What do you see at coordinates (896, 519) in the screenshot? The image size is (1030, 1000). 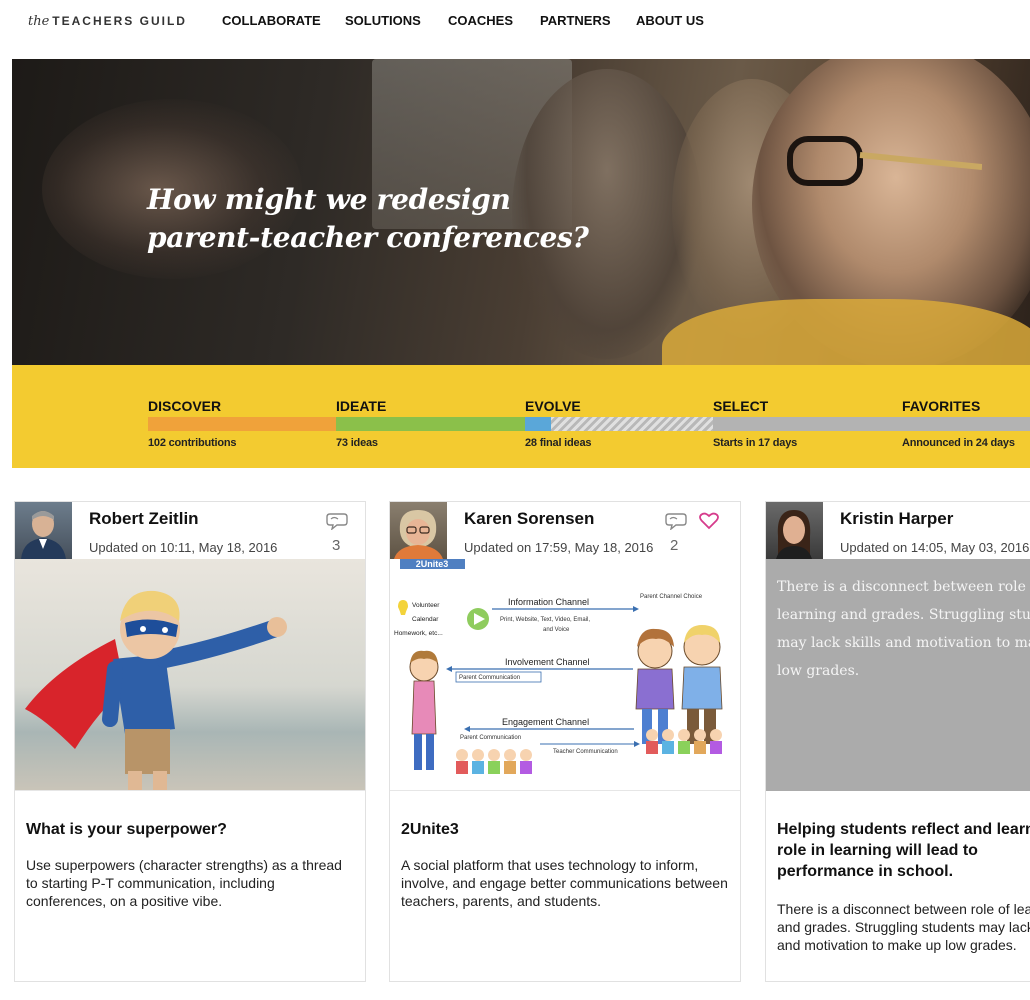 I see `author-name: Kristin Harper` at bounding box center [896, 519].